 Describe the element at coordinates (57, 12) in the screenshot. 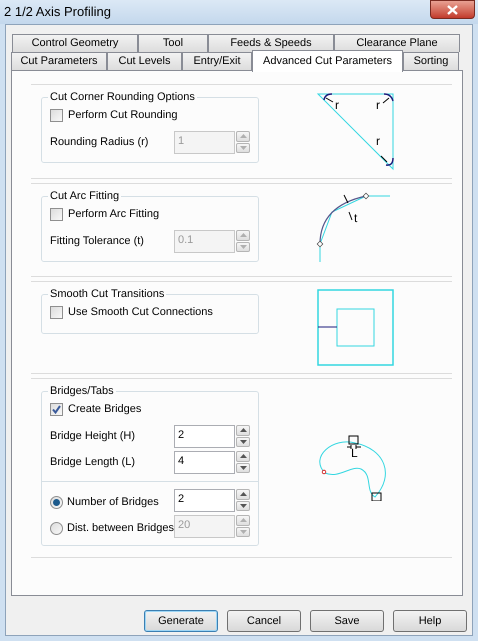

I see `window-title: 2 1/2 Axis Profiling` at that location.